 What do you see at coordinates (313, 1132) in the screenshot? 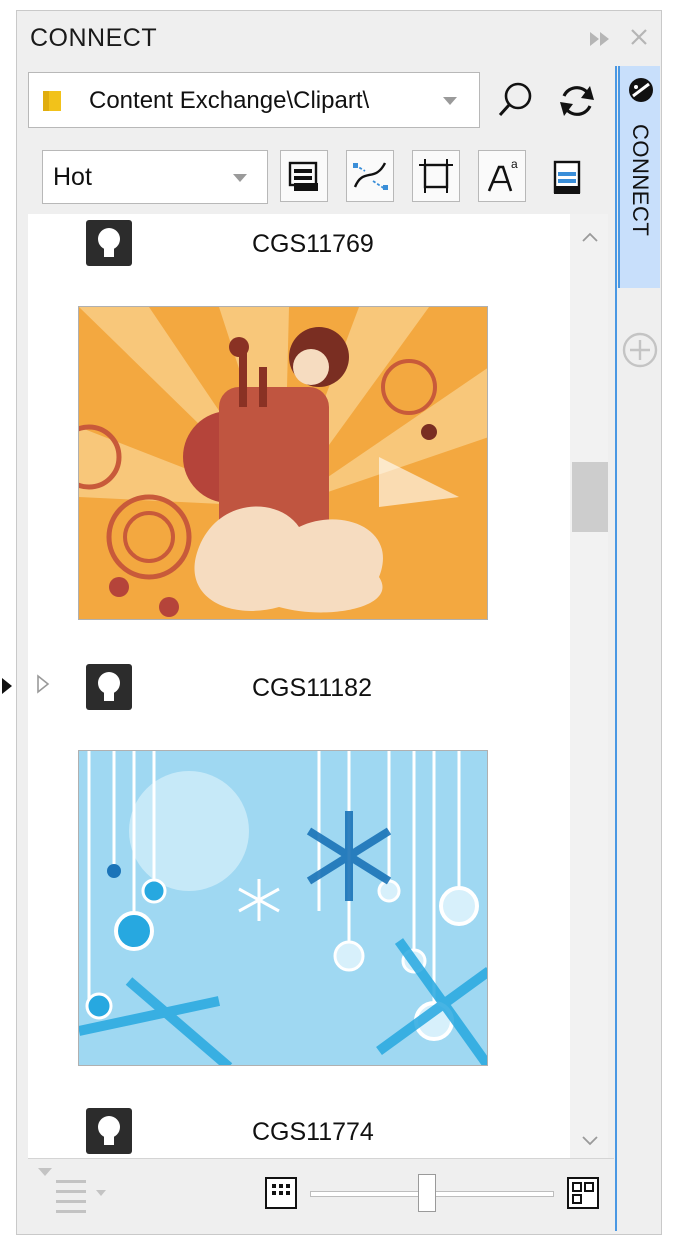
I see `item-label: CGS11774` at bounding box center [313, 1132].